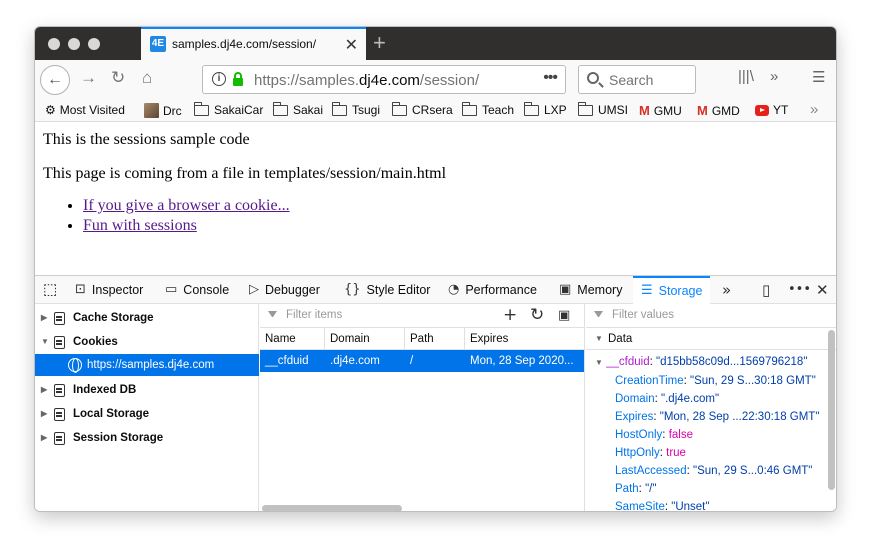 The height and width of the screenshot is (554, 871). What do you see at coordinates (272, 315) in the screenshot?
I see `filter-icon` at bounding box center [272, 315].